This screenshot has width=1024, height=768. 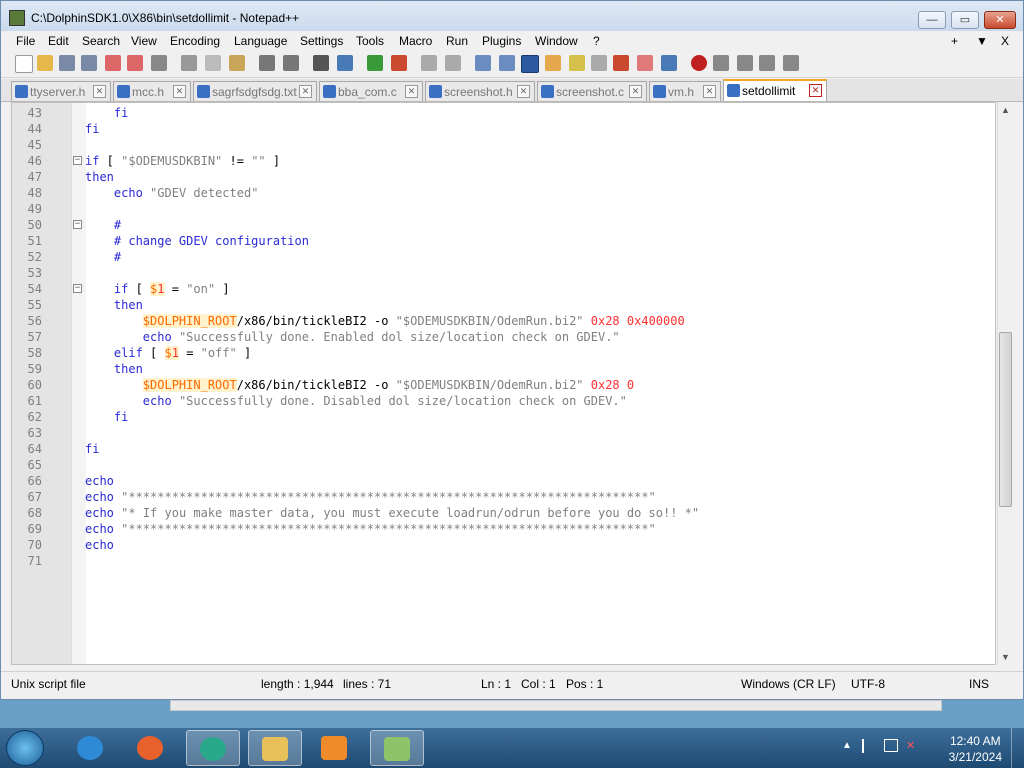 I want to click on close-file-icon, so click(x=113, y=63).